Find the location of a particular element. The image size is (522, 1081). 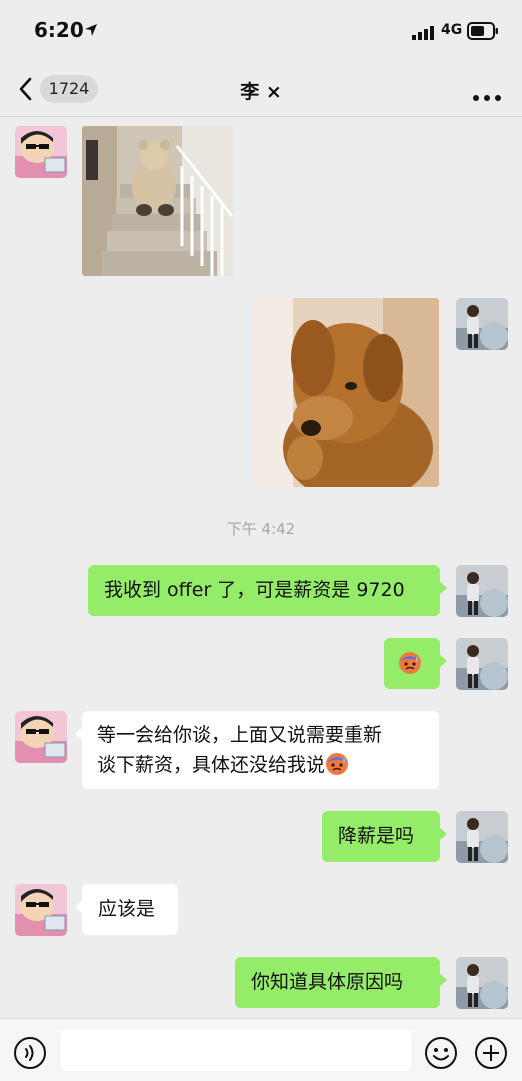

message-text-input is located at coordinates (236, 1050).